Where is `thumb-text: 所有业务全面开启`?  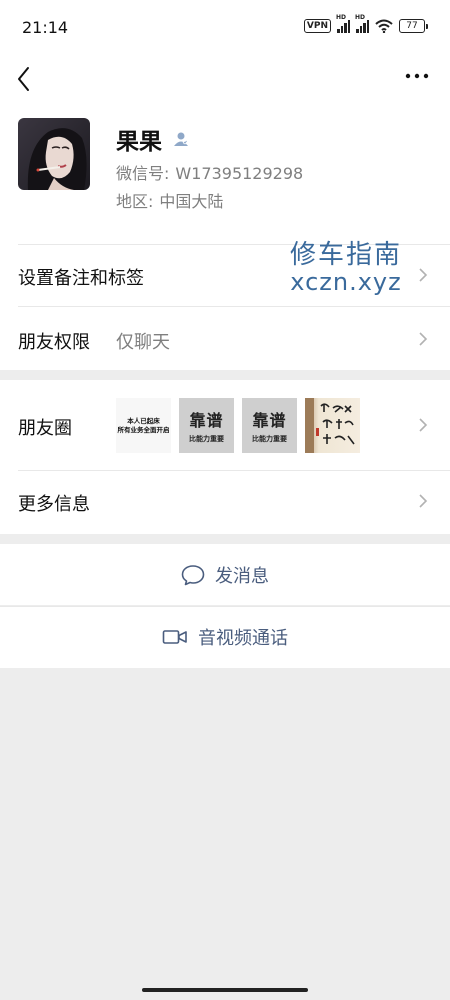
thumb-text: 所有业务全面开启 is located at coordinates (143, 429).